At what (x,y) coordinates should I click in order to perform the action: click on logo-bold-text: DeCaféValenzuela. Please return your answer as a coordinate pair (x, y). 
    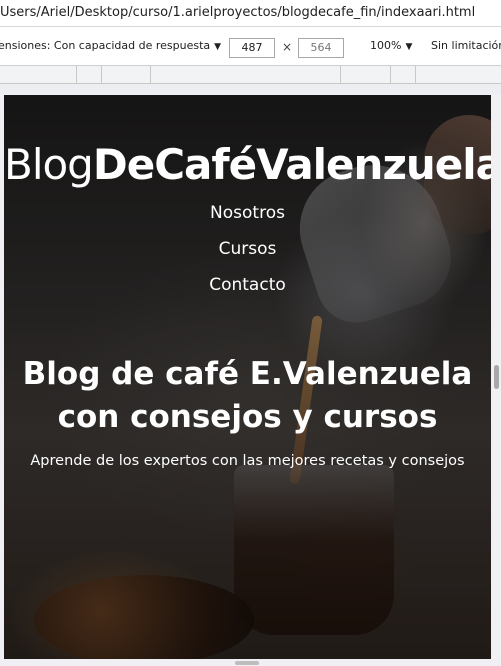
    Looking at the image, I should click on (291, 164).